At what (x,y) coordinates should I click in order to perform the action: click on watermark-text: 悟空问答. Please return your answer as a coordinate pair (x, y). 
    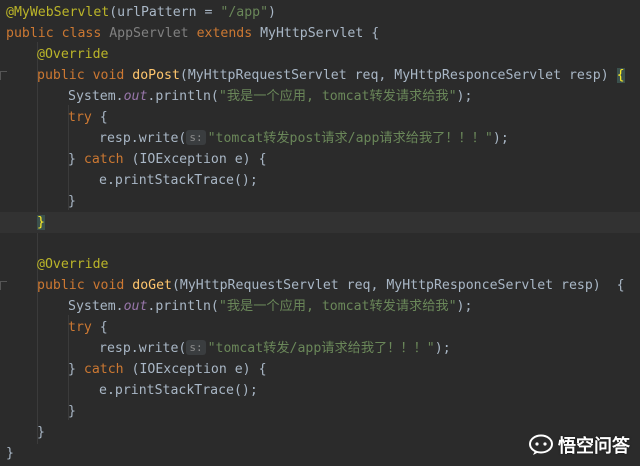
    Looking at the image, I should click on (594, 446).